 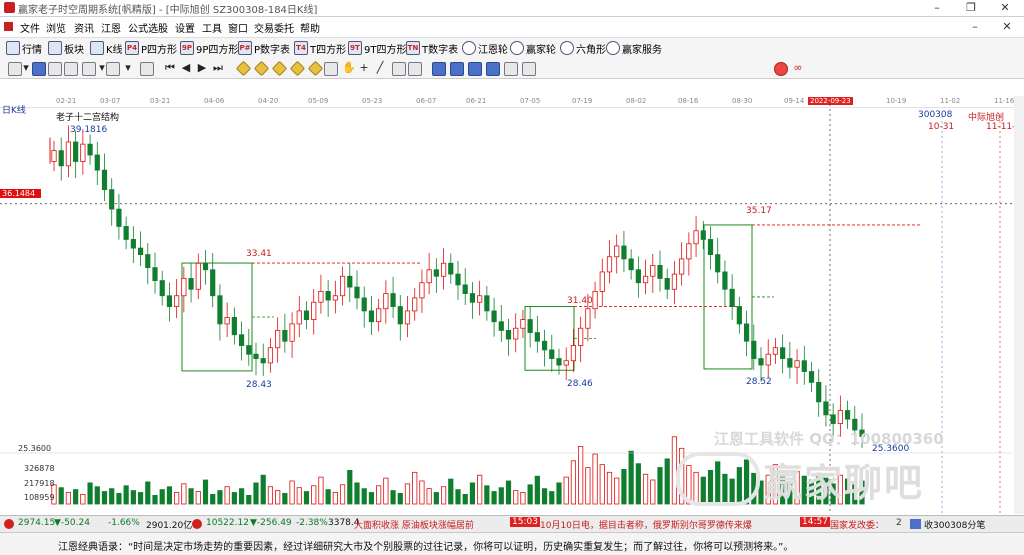 What do you see at coordinates (170, 68) in the screenshot?
I see `first-icon: ⏮` at bounding box center [170, 68].